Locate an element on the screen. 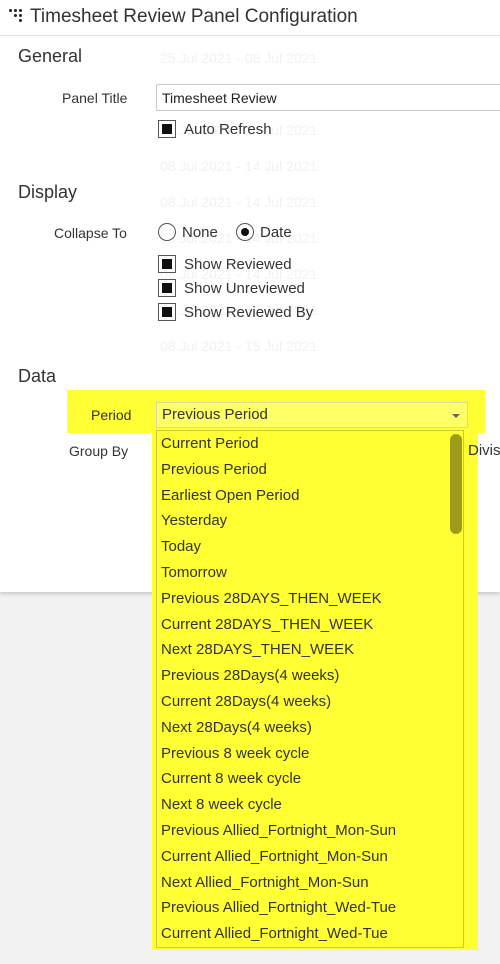 The height and width of the screenshot is (964, 500). show-reviewed-by-checkbox-row: Show Reviewed By is located at coordinates (235, 312).